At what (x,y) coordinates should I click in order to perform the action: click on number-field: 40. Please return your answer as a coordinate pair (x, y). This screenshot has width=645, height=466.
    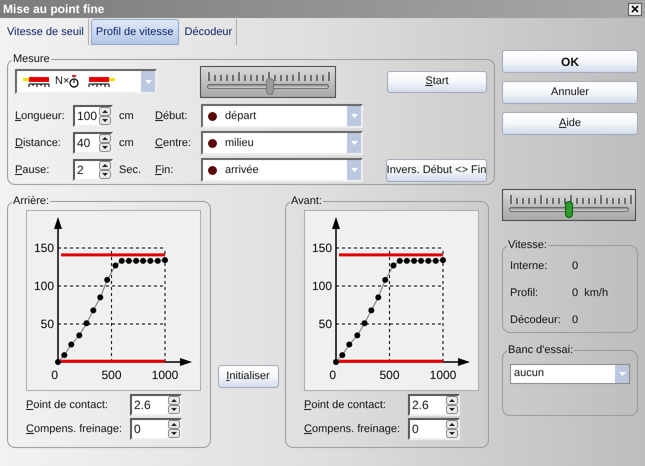
    Looking at the image, I should click on (93, 143).